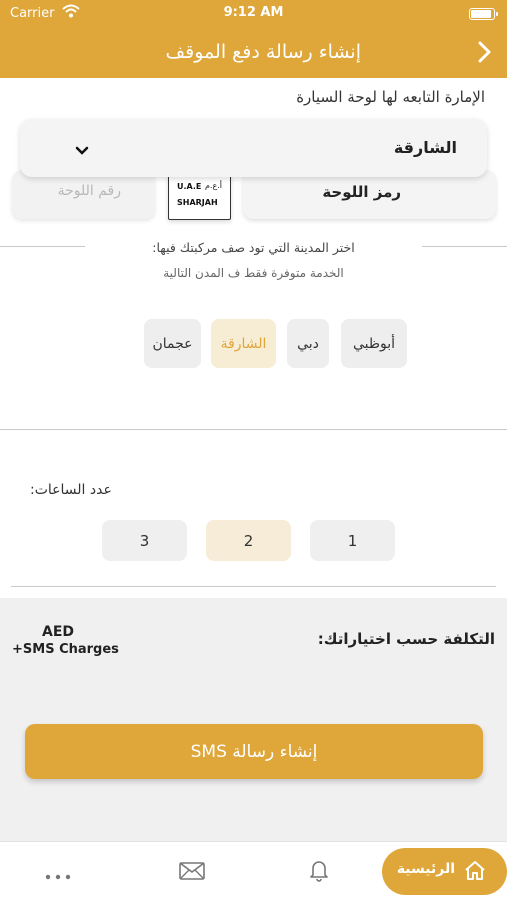 Image resolution: width=507 pixels, height=900 pixels. Describe the element at coordinates (475, 873) in the screenshot. I see `home-icon` at that location.